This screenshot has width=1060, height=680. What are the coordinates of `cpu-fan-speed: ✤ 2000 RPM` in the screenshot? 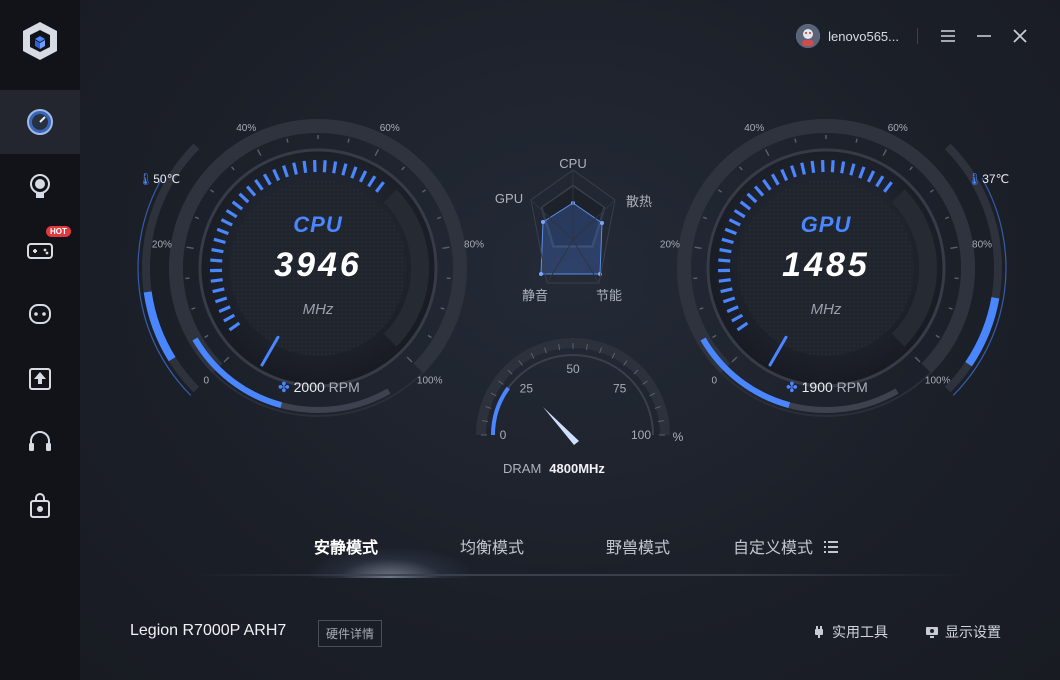 It's located at (338, 387).